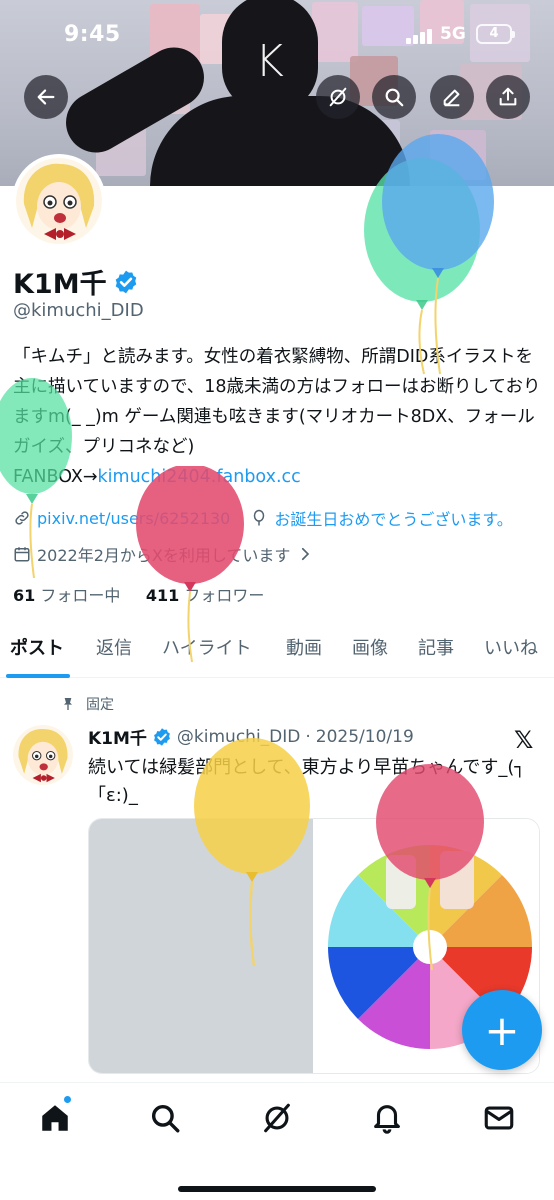  I want to click on post-handle: @kimuchi_DID, so click(238, 736).